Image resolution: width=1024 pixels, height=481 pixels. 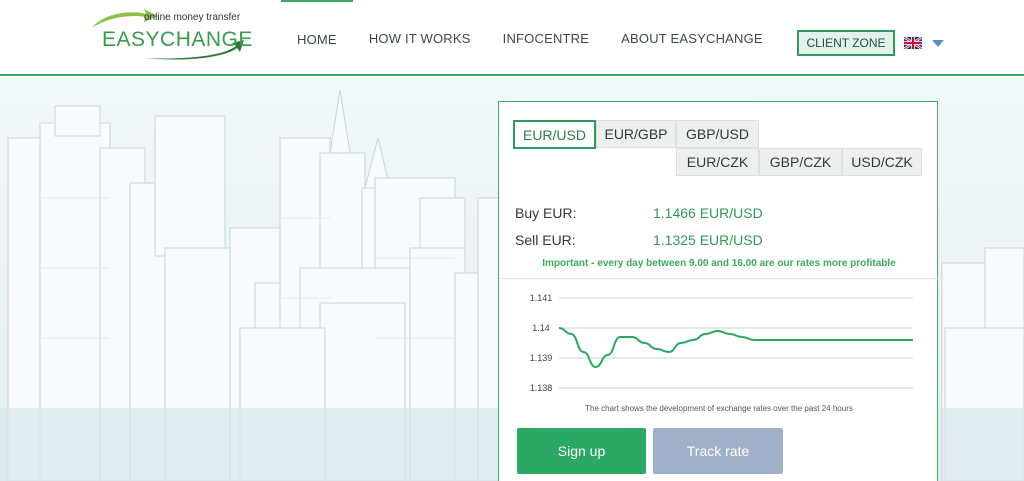 What do you see at coordinates (718, 451) in the screenshot?
I see `track-rate-button: Track rate` at bounding box center [718, 451].